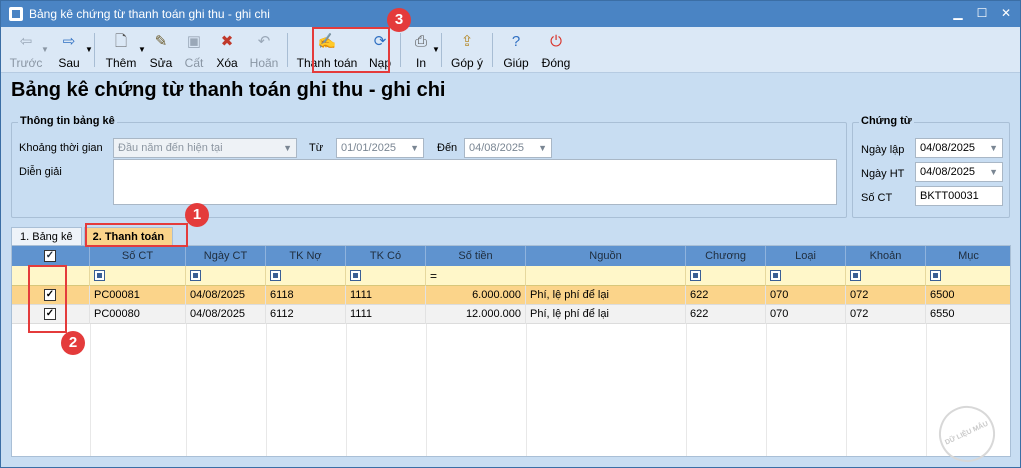  Describe the element at coordinates (316, 148) in the screenshot. I see `from-label: Từ` at that location.